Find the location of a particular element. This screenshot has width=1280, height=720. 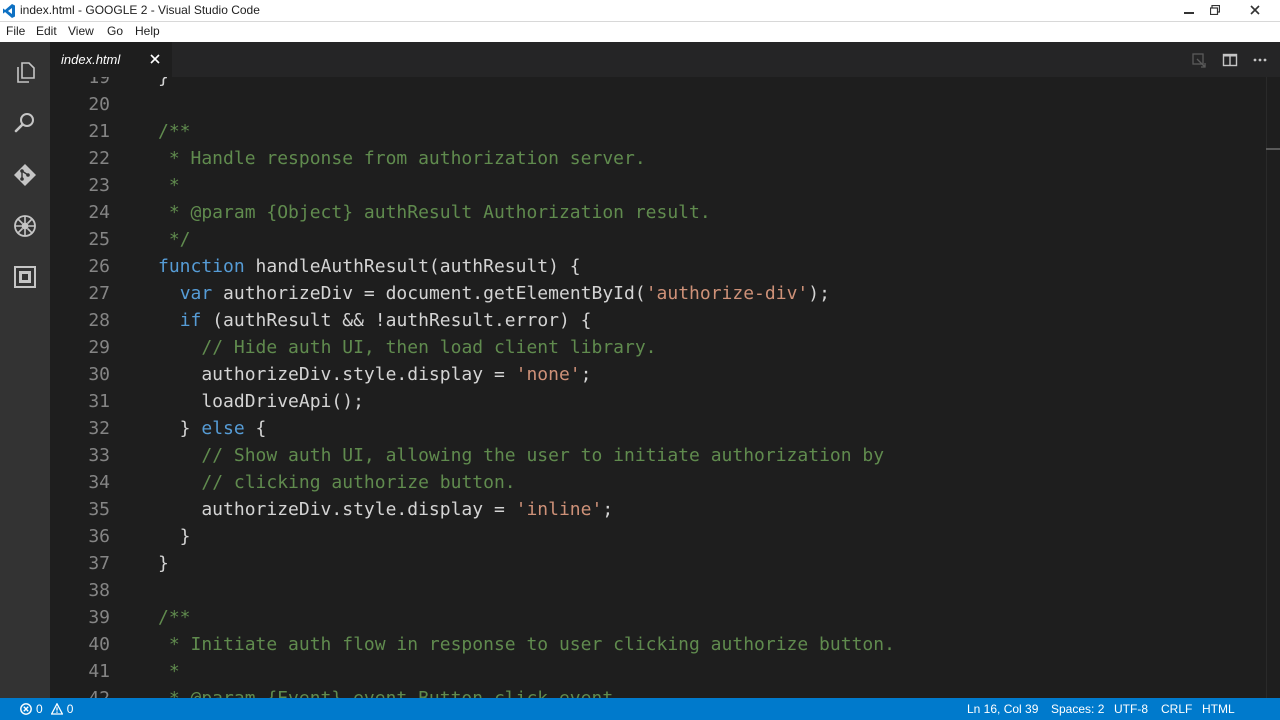

line-number: 32 is located at coordinates (99, 428).